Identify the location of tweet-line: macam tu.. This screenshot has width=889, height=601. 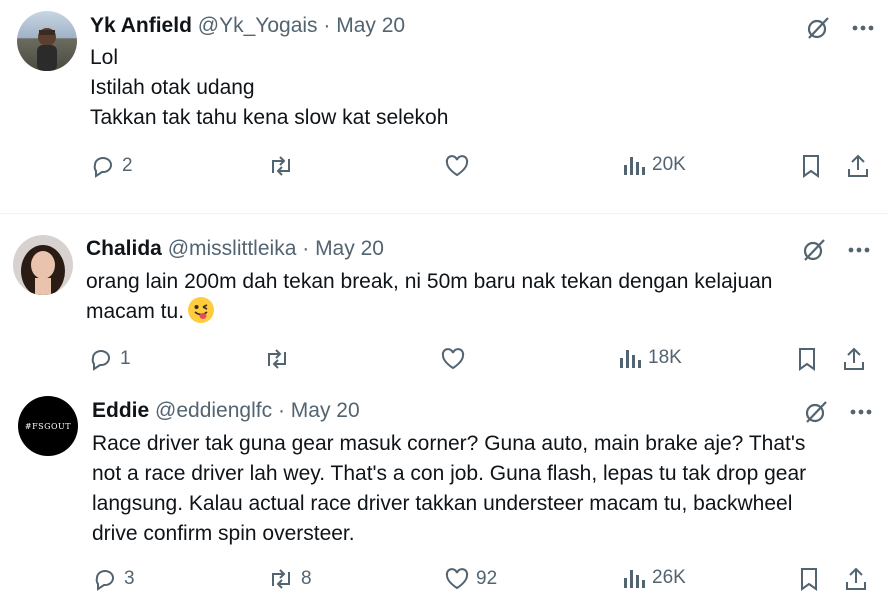
(429, 312).